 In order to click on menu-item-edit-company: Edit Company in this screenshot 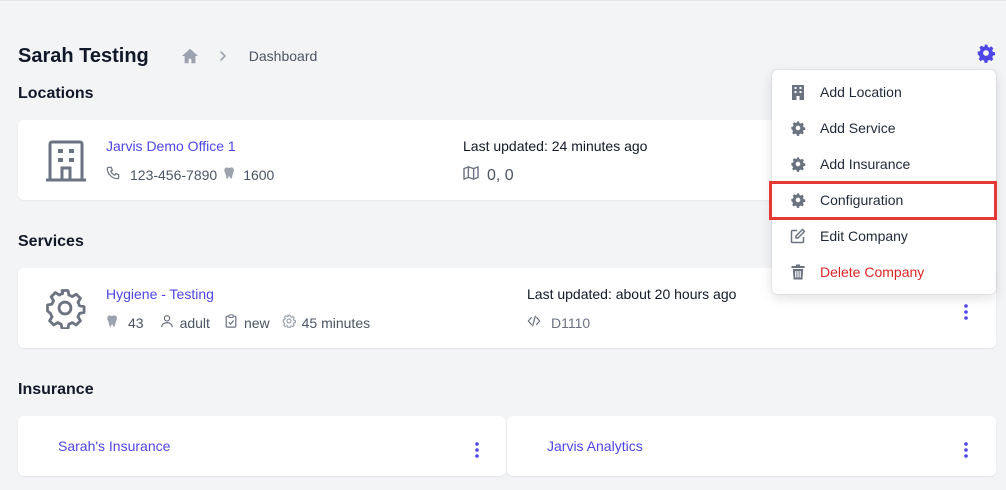, I will do `click(884, 236)`.